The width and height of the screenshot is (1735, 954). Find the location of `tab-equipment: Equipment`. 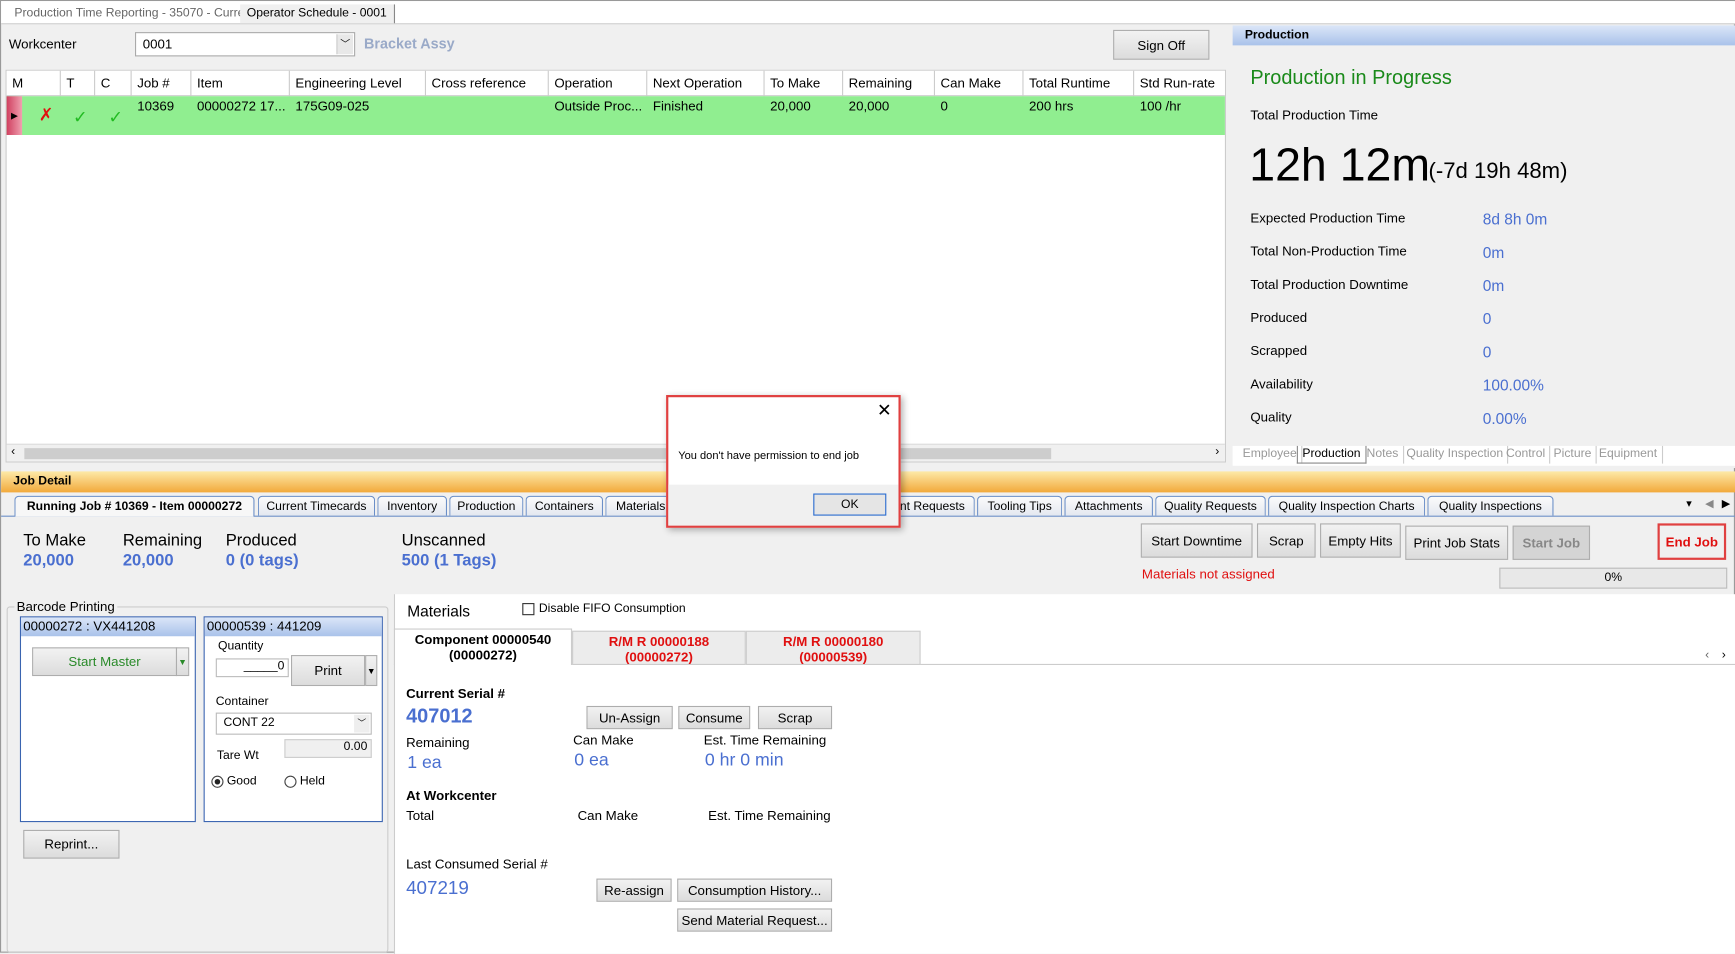

tab-equipment: Equipment is located at coordinates (1628, 454).